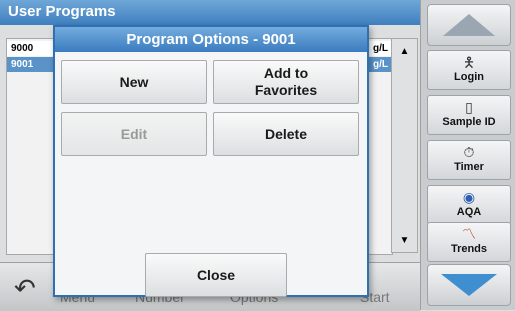 This screenshot has height=311, width=515. I want to click on person-icon: 🯅, so click(469, 62).